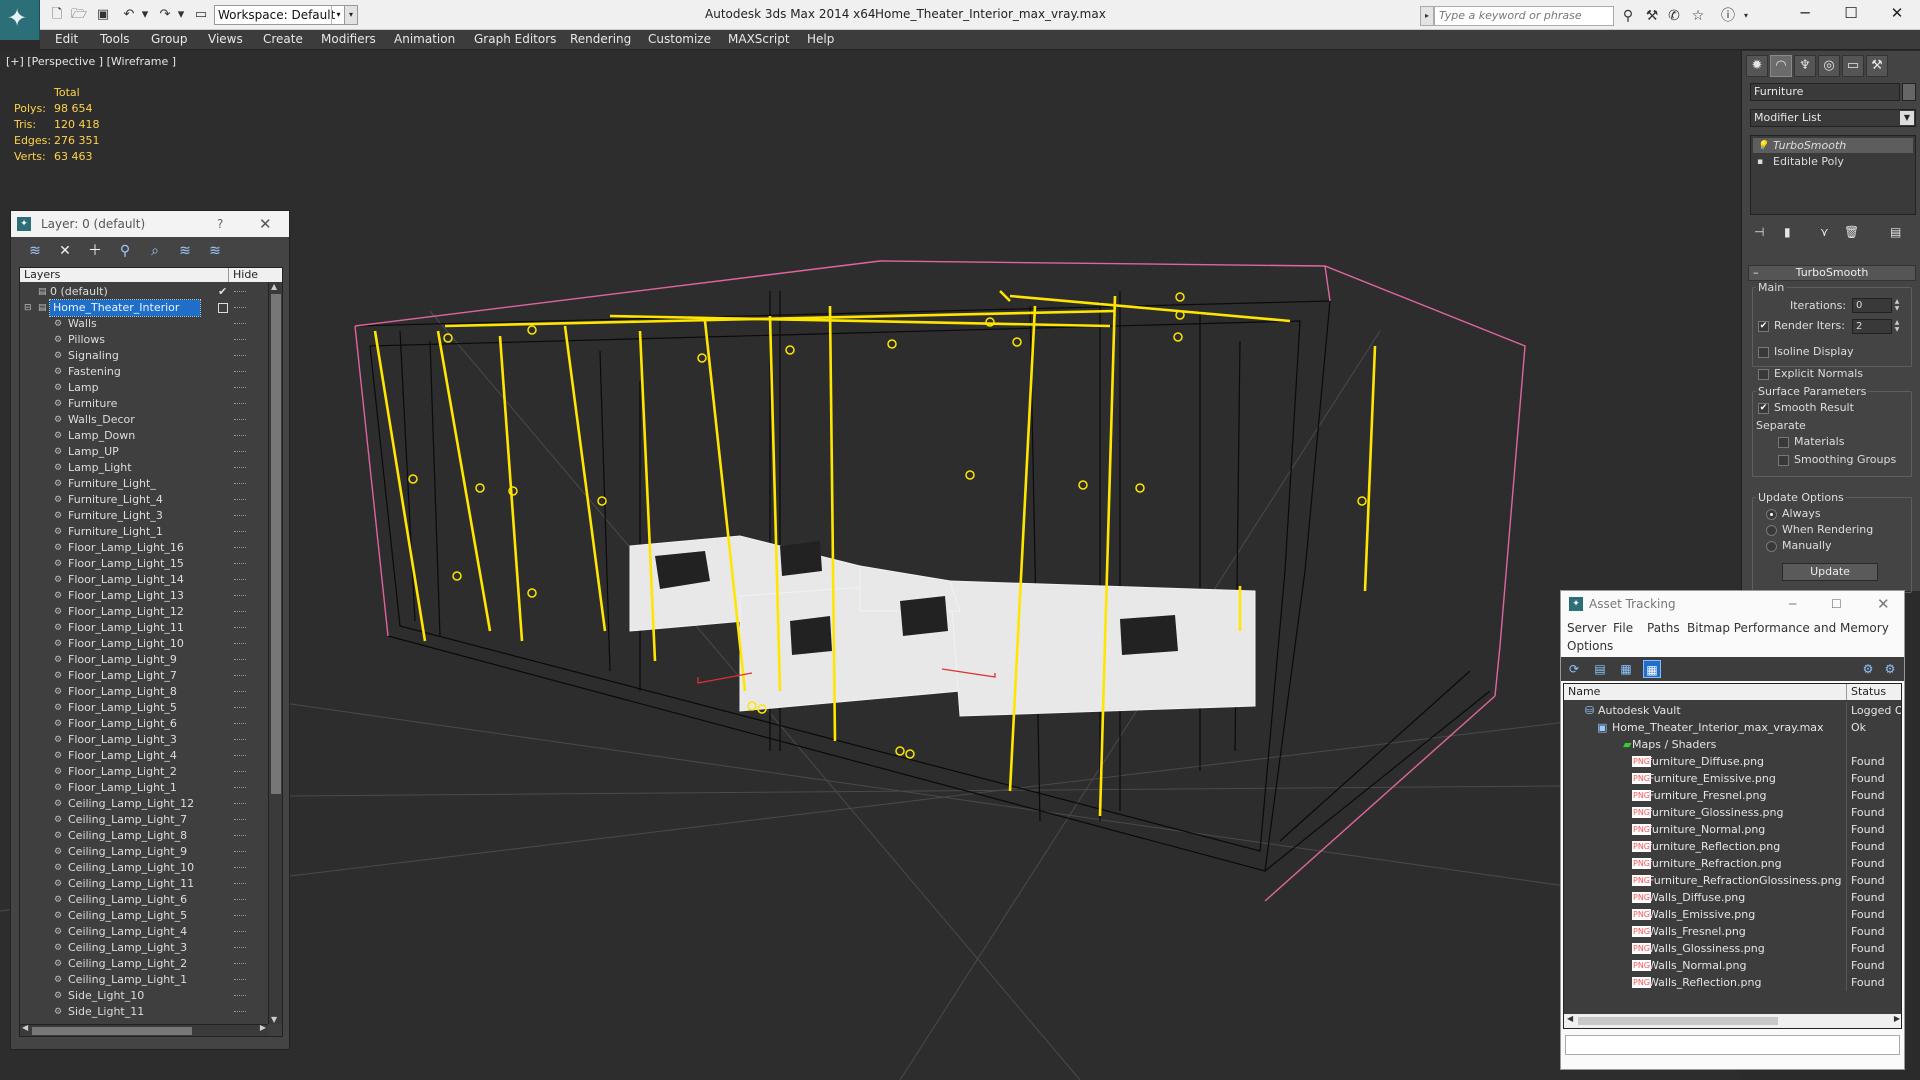 This screenshot has width=1920, height=1080. I want to click on scroll-right-icon: ▶, so click(1897, 1018).